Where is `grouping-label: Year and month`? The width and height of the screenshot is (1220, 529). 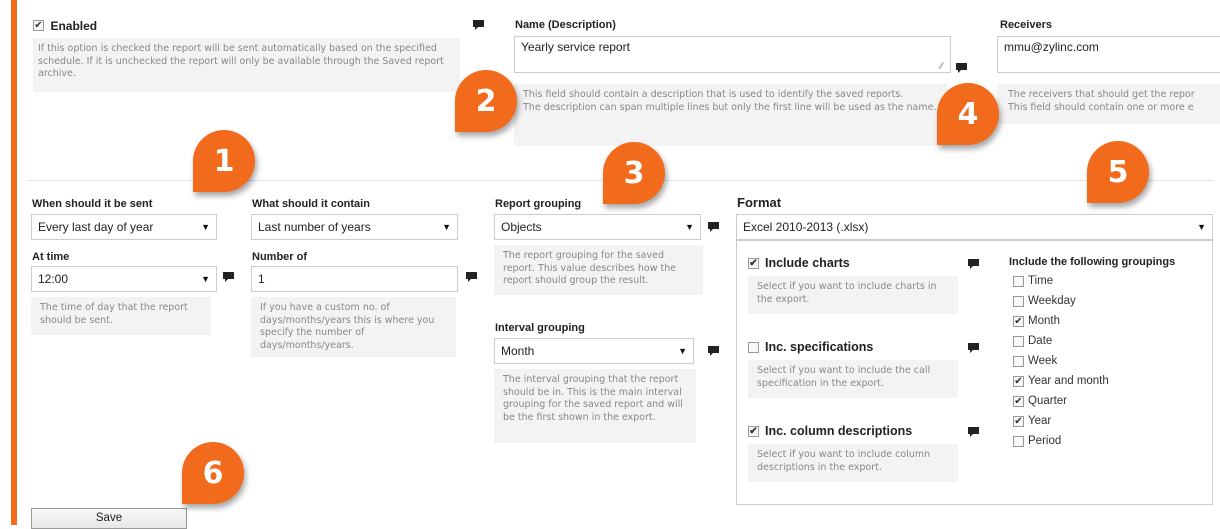 grouping-label: Year and month is located at coordinates (1068, 381).